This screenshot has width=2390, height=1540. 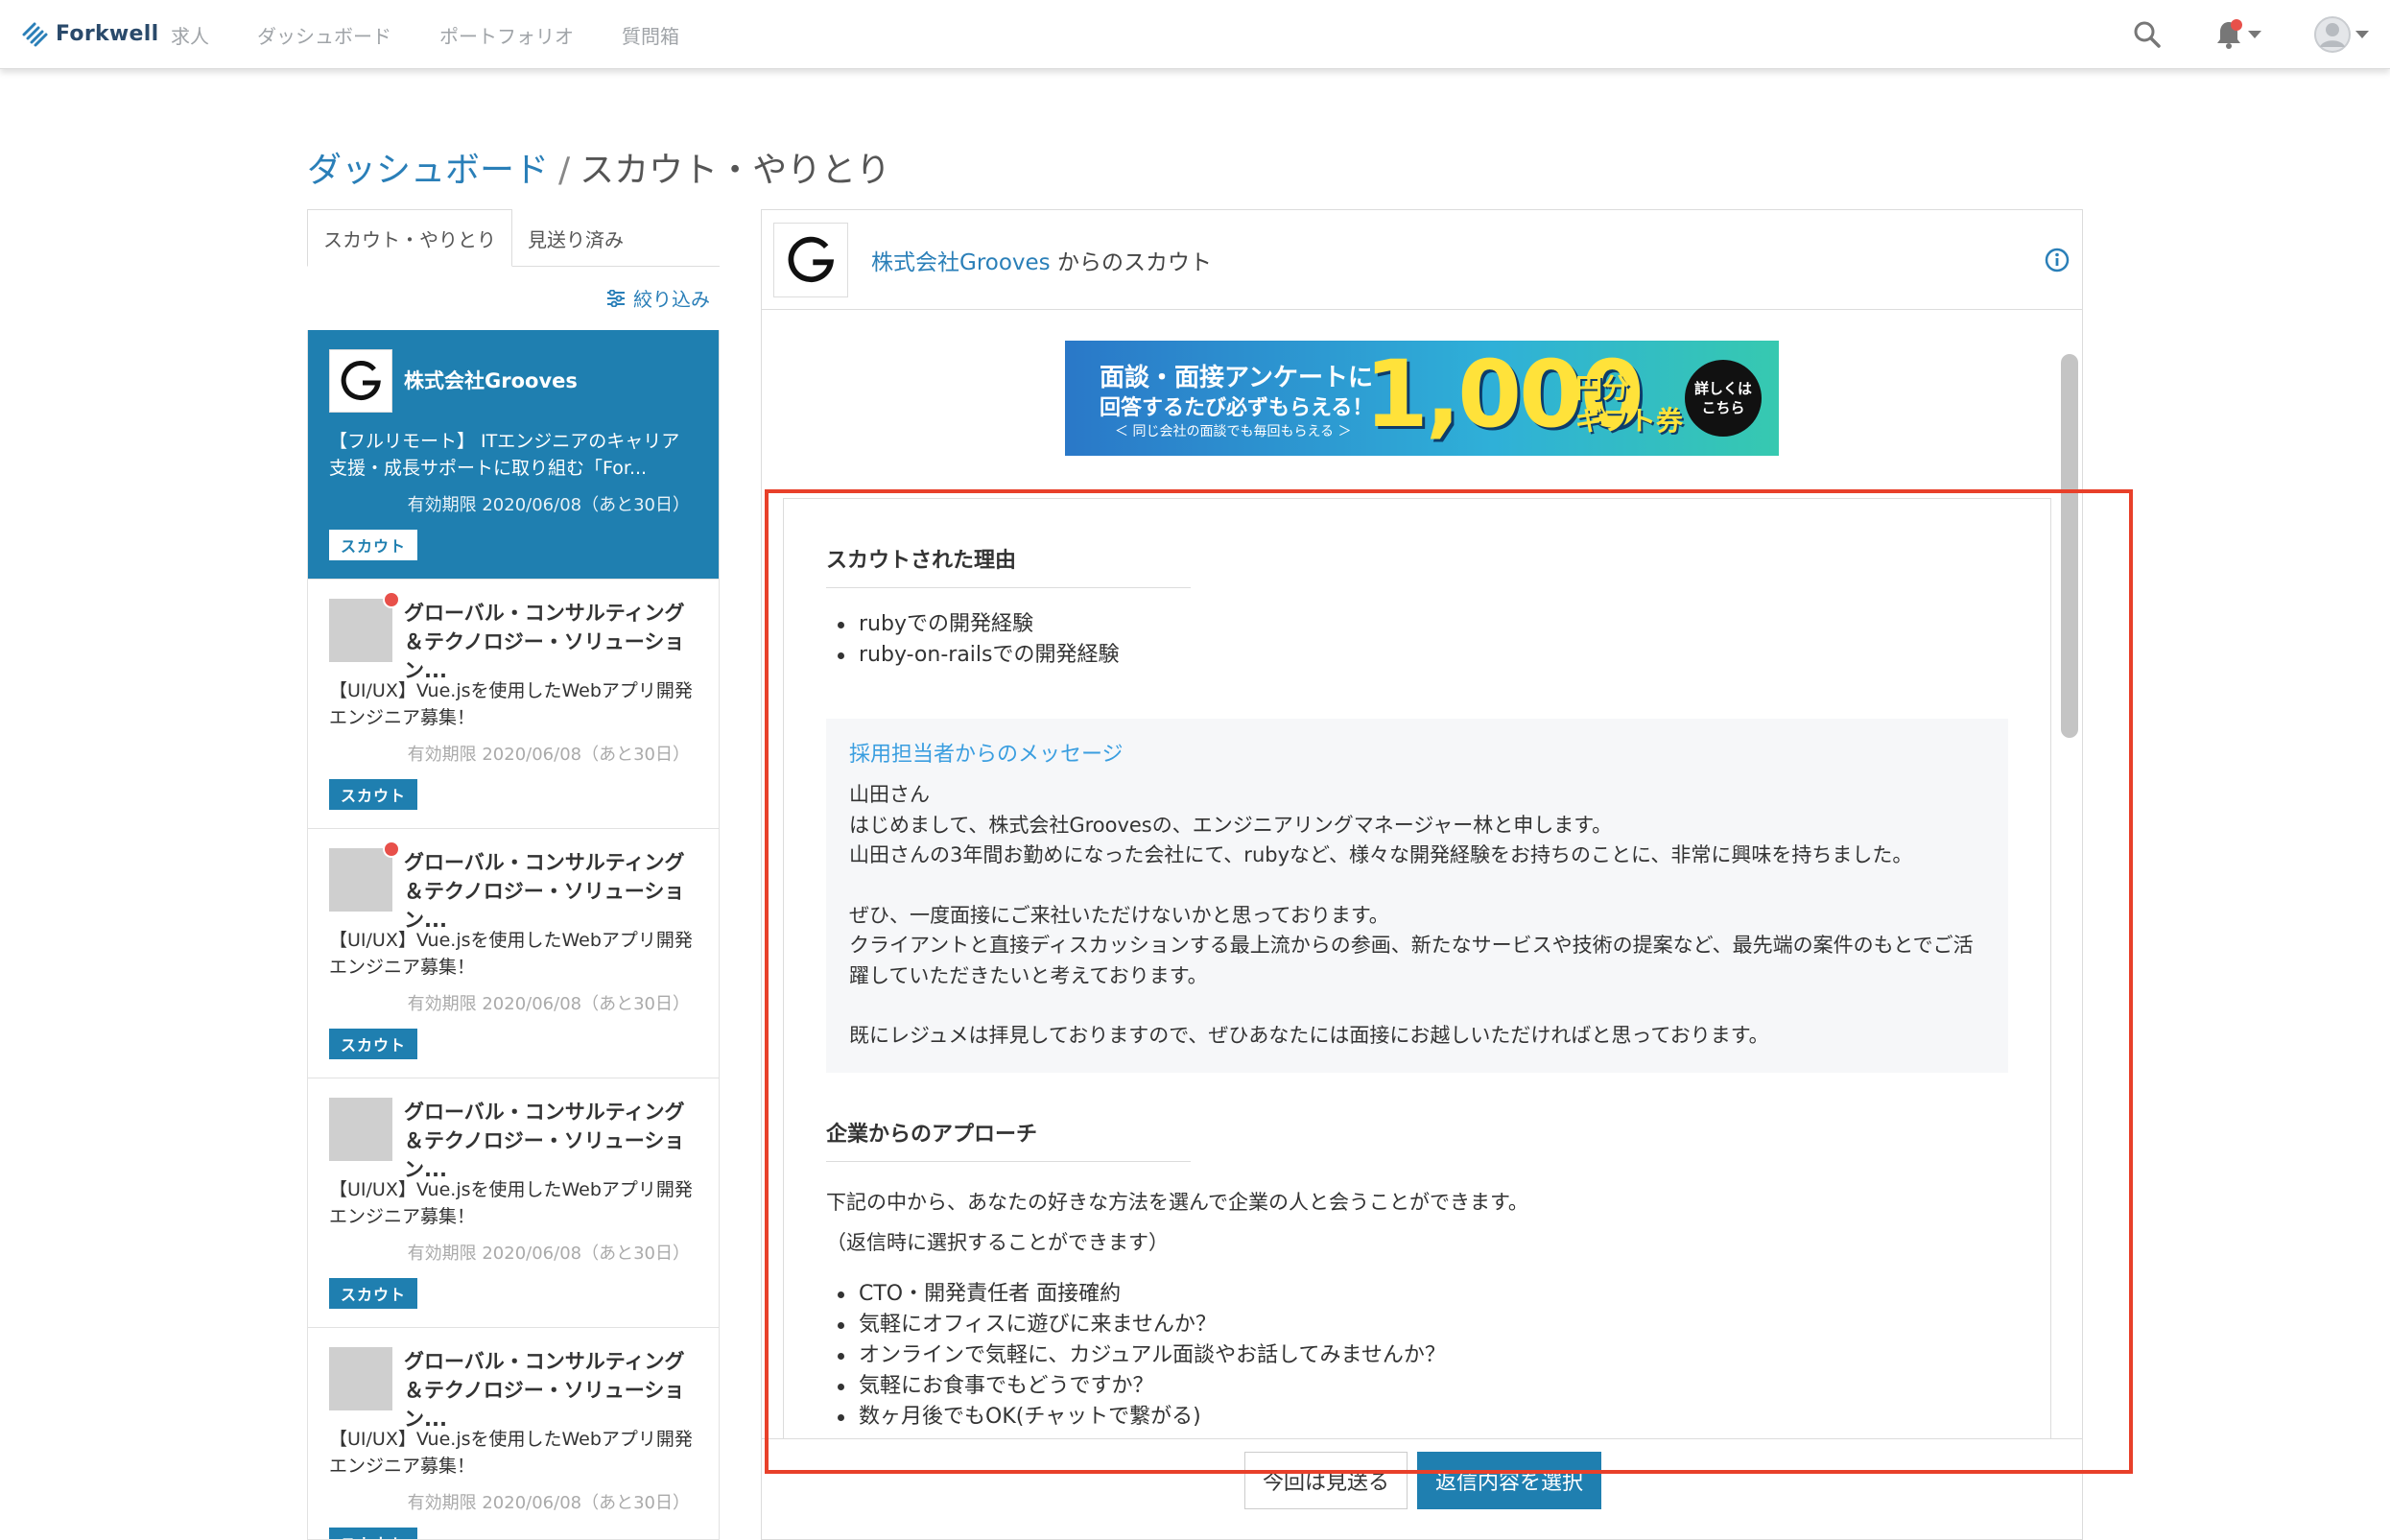 I want to click on list-item: 気軽にお食事でもどうですか？, so click(x=1417, y=1386).